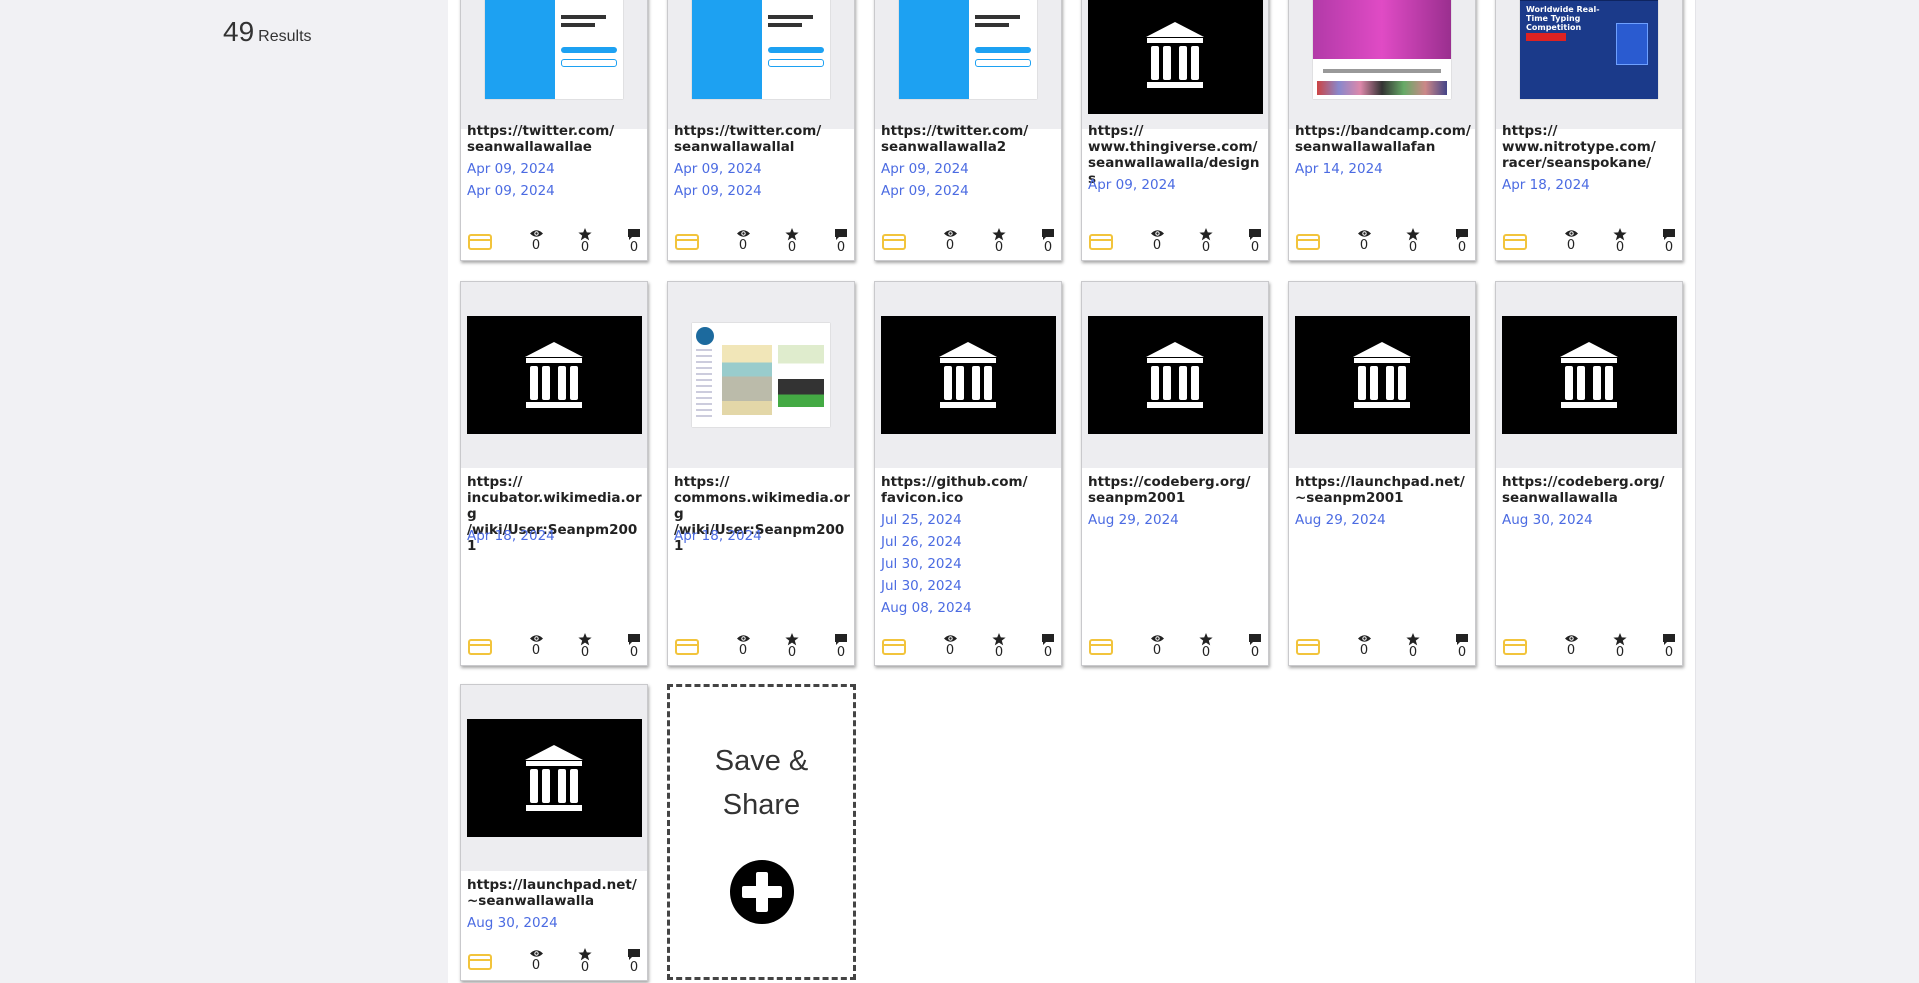 Image resolution: width=1919 pixels, height=983 pixels. I want to click on card-capture-dates: Apr 14, 2024, so click(1383, 169).